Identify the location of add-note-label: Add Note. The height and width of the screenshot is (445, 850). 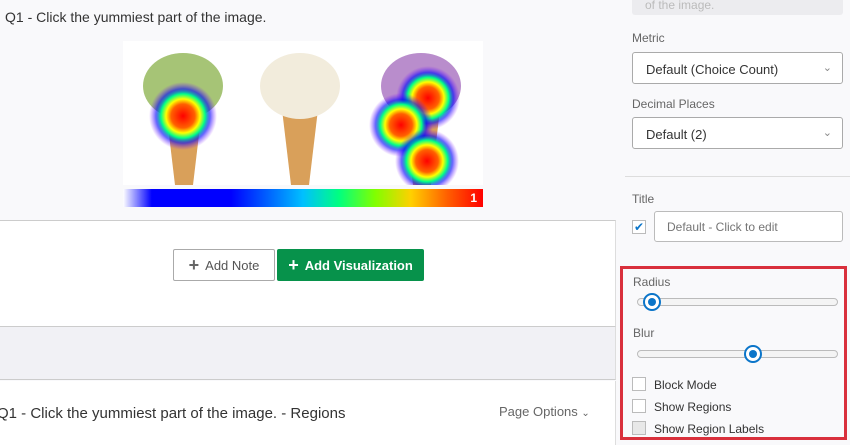
(232, 265).